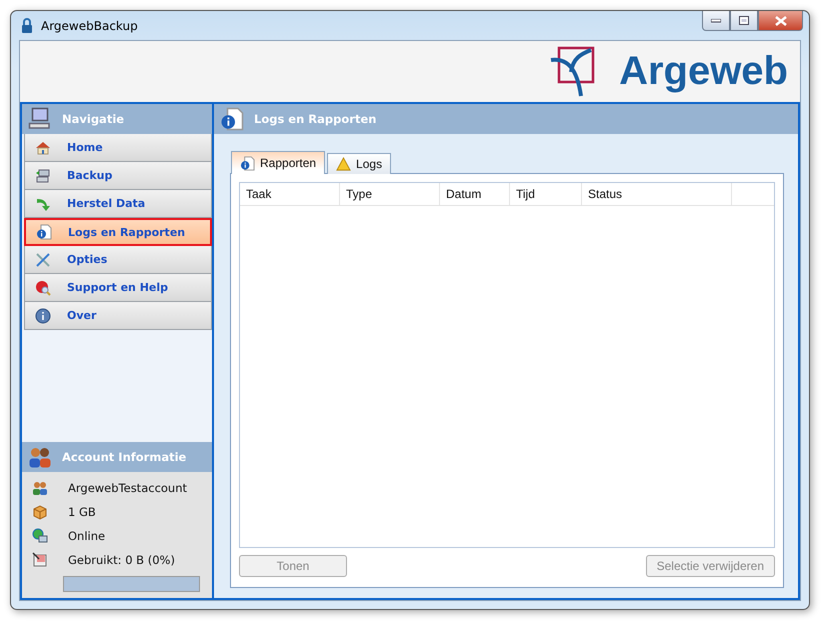  I want to click on nav-item: Herstel Data, so click(118, 204).